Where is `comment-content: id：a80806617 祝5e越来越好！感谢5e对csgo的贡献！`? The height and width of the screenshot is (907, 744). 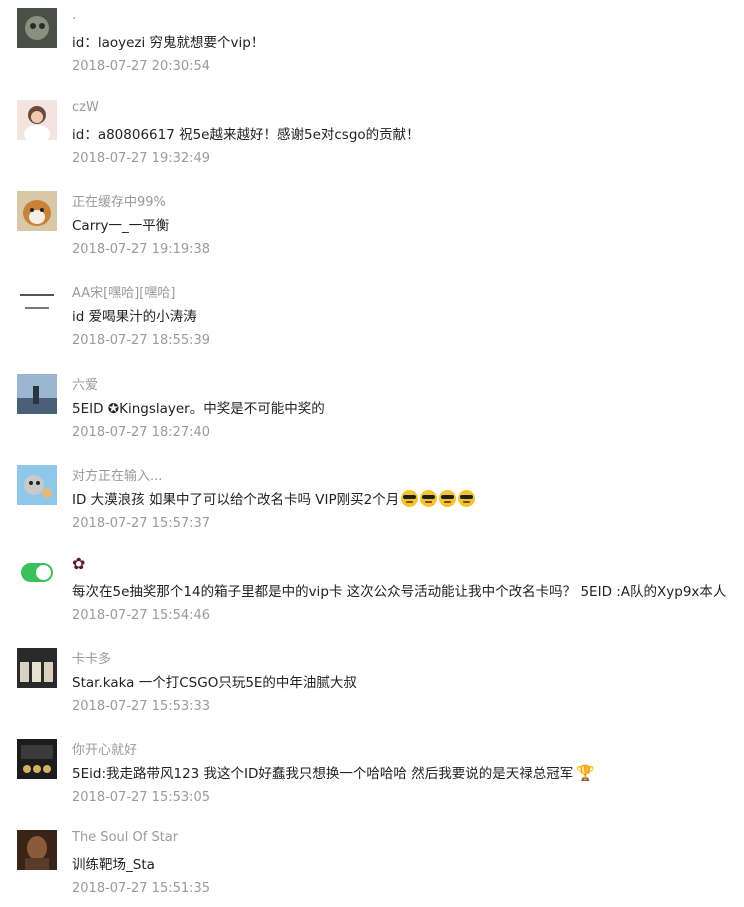 comment-content: id：a80806617 祝5e越来越好！感谢5e对csgo的贡献！ is located at coordinates (246, 135).